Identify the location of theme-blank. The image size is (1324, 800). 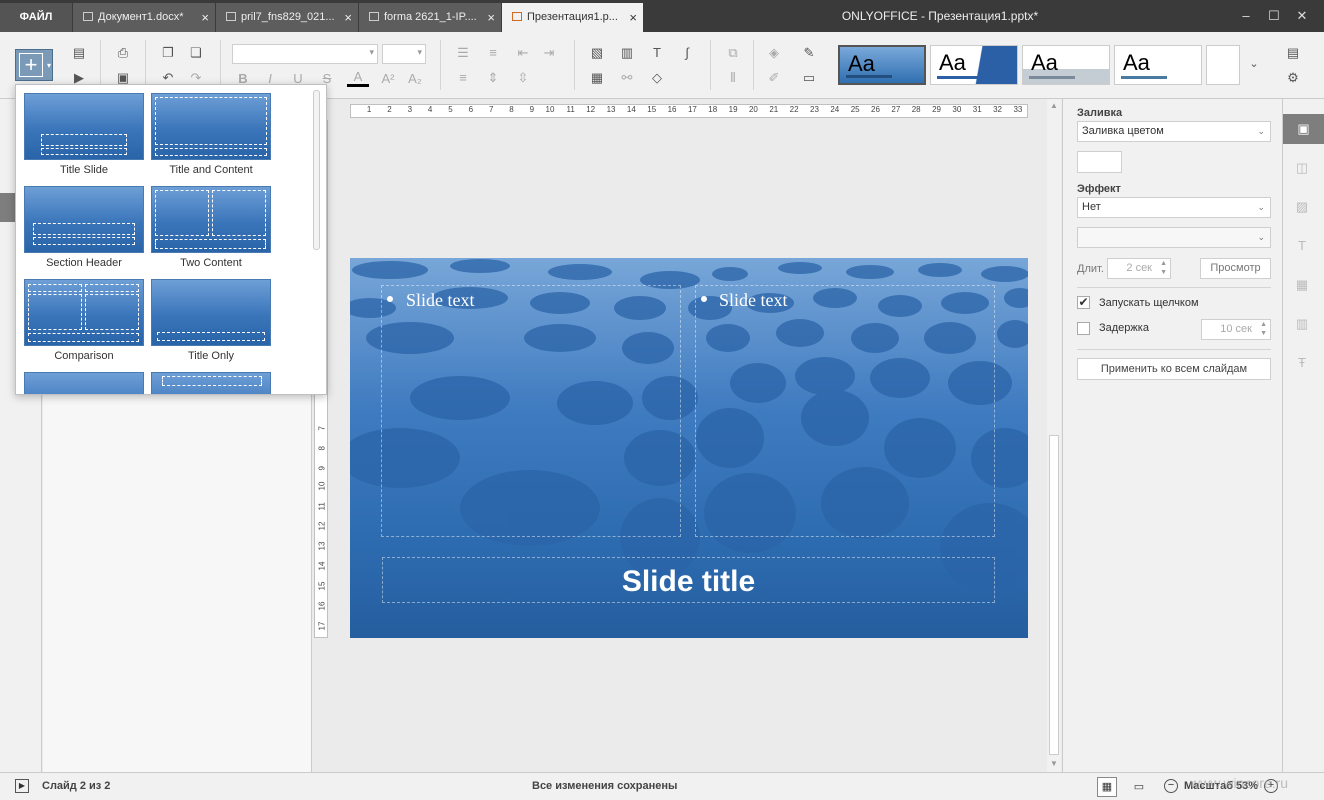
(1223, 65).